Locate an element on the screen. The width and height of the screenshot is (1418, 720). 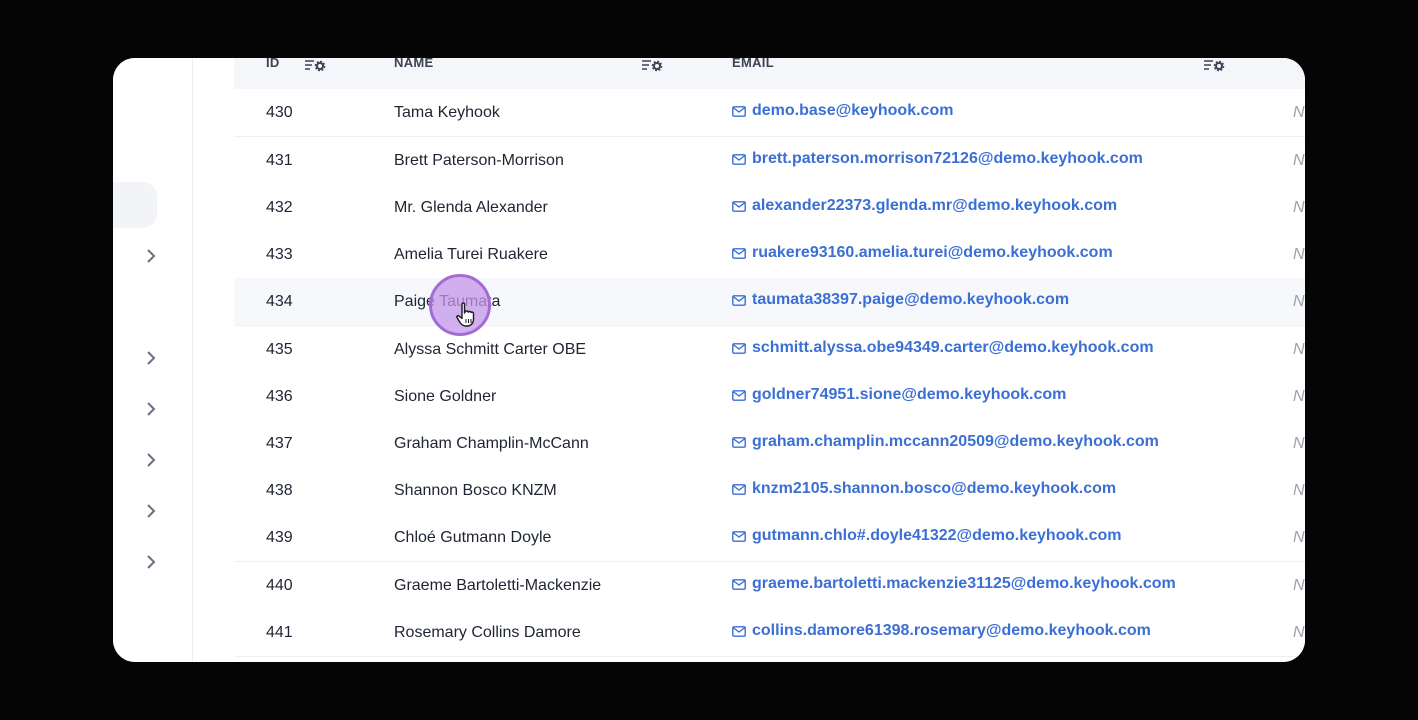
row-name: Graeme Bartoletti-Mackenzie is located at coordinates (498, 585).